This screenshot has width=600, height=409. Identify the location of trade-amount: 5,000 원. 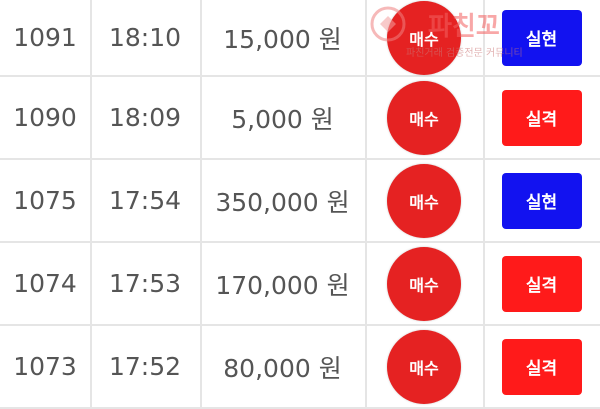
(283, 117).